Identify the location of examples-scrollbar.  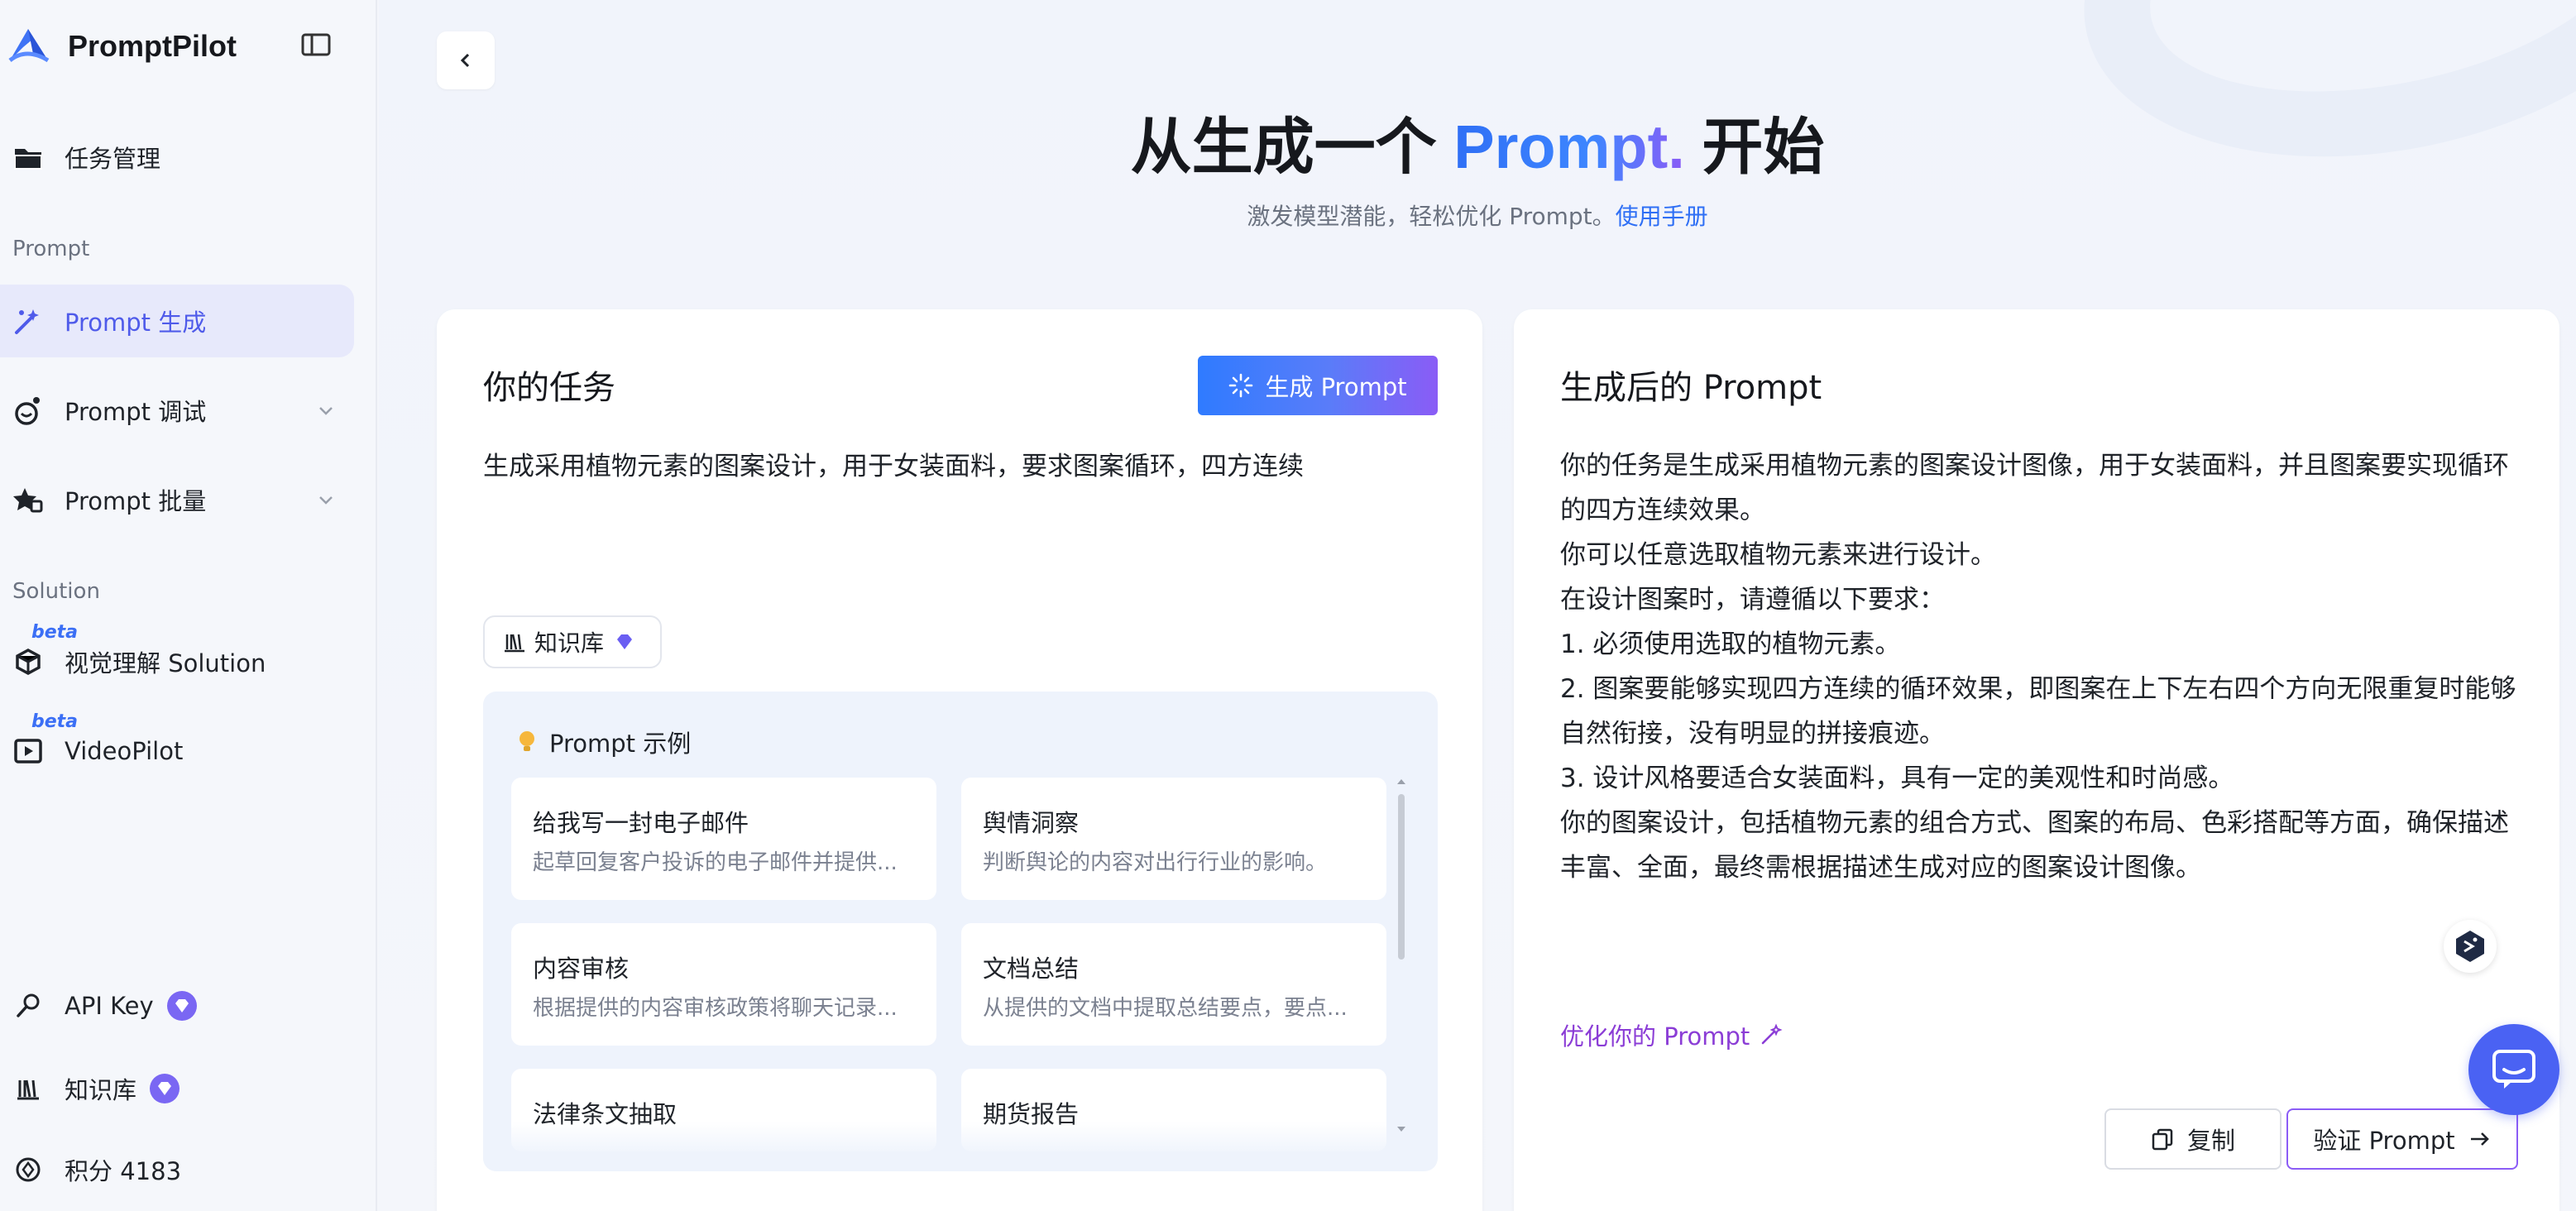
(1402, 955).